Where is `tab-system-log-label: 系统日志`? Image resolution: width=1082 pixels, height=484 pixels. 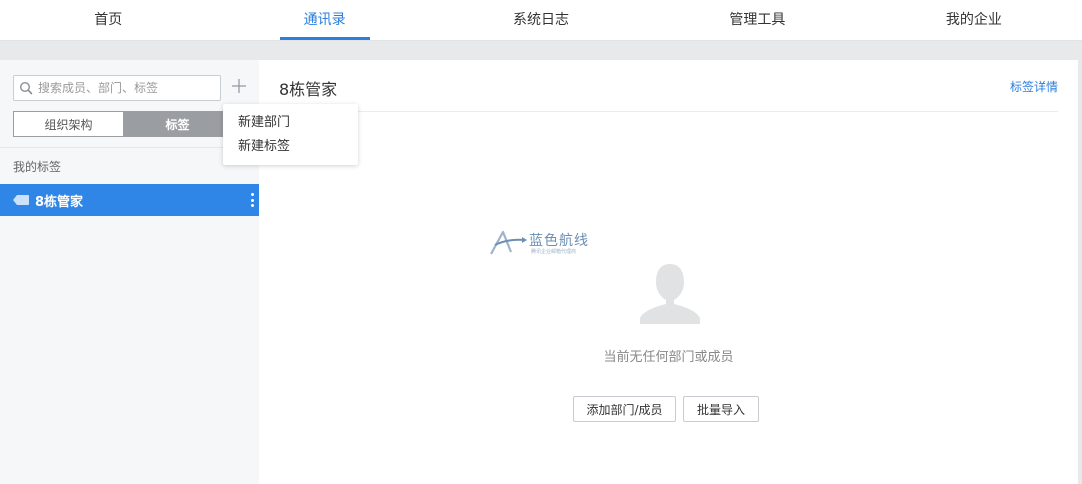 tab-system-log-label: 系统日志 is located at coordinates (541, 20).